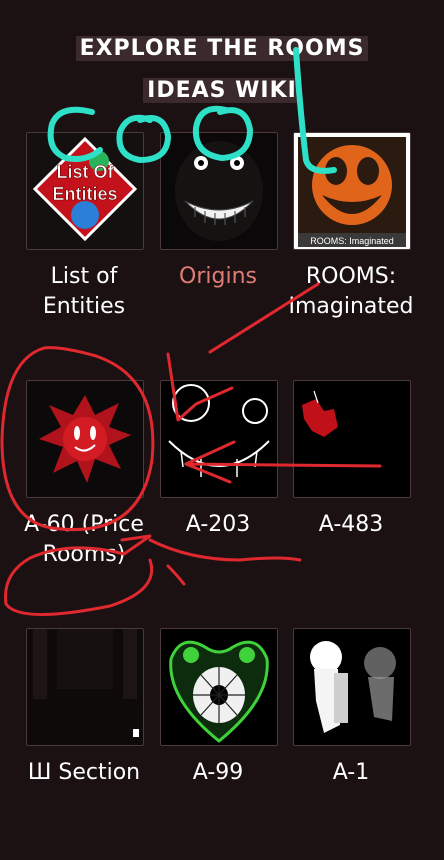  Describe the element at coordinates (84, 292) in the screenshot. I see `label-list-of-entities: List of Entities` at that location.